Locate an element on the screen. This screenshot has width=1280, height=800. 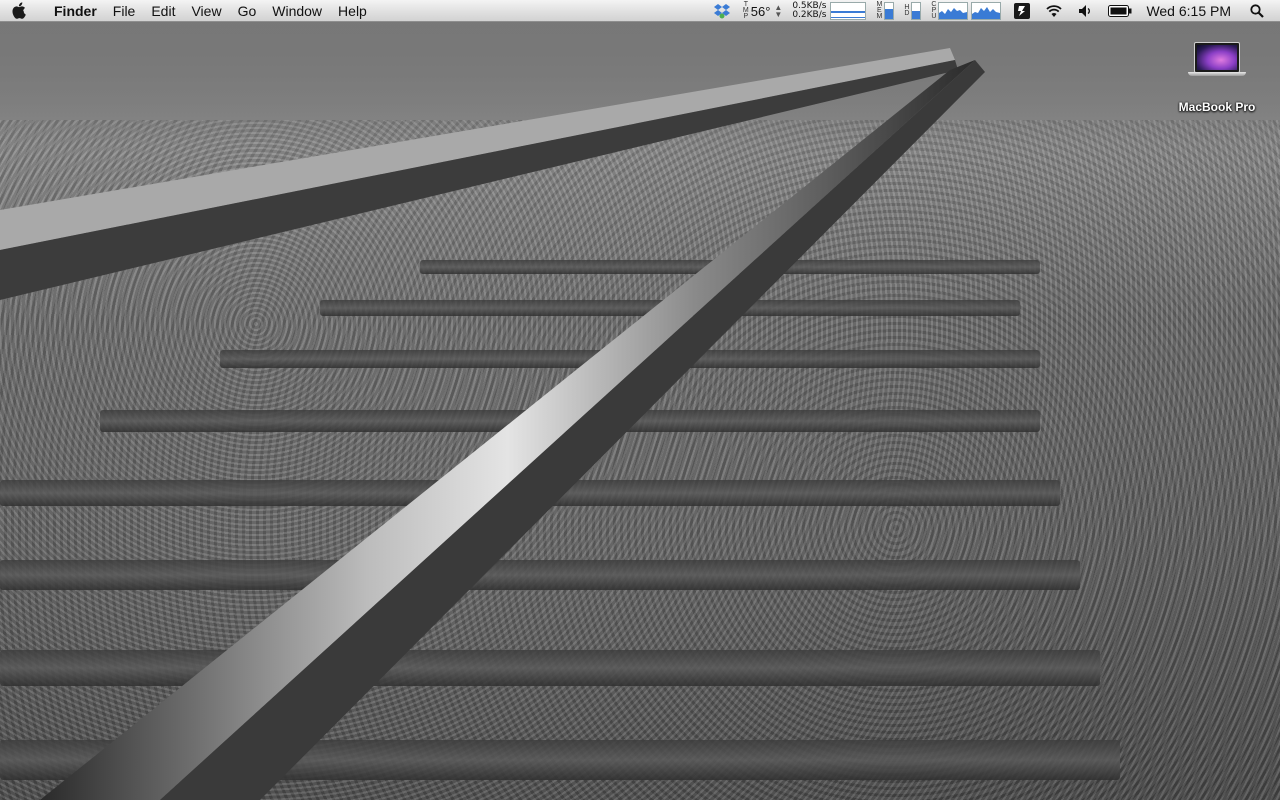
menu-extra-app is located at coordinates (1022, 11).